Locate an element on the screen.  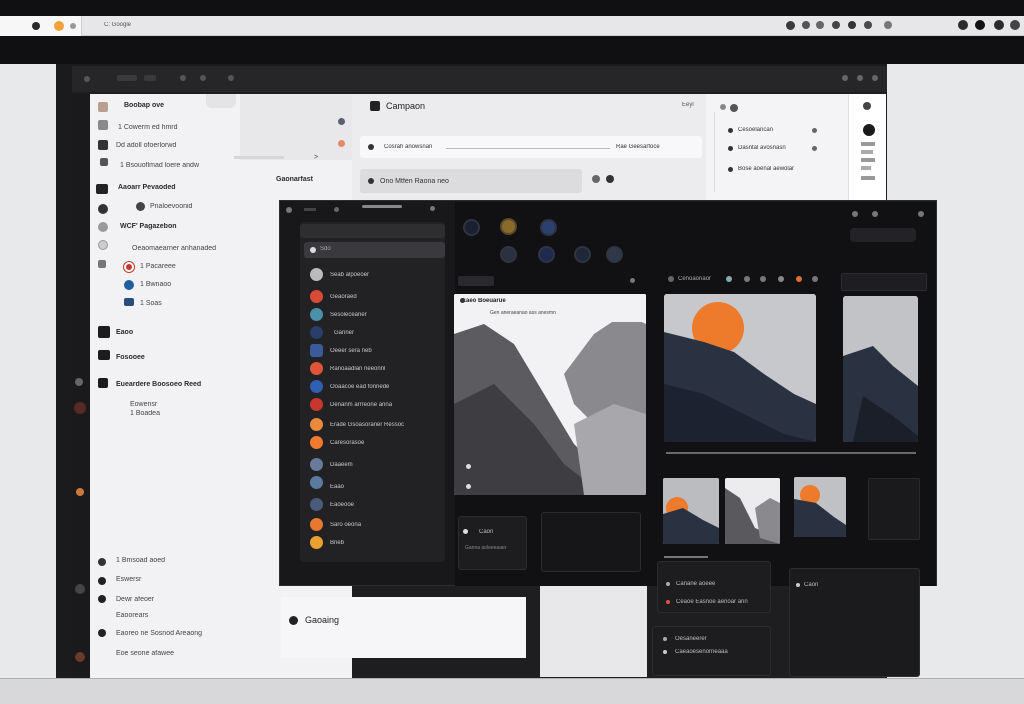
media-tab is located at coordinates (476, 281).